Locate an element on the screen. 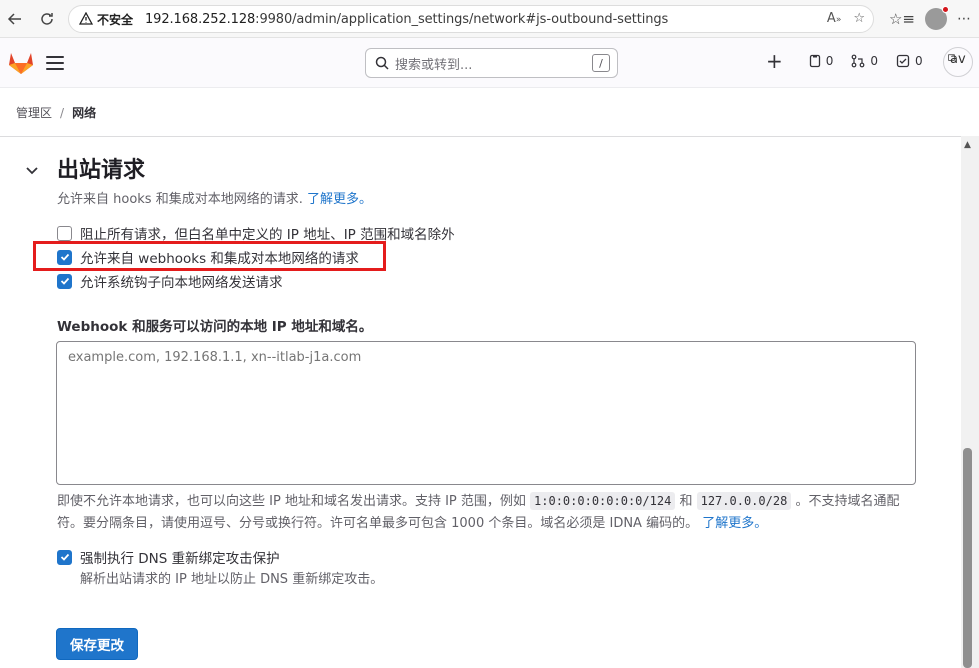 The height and width of the screenshot is (668, 979). code-ipv4-example: 127.0.0.0/28 is located at coordinates (744, 501).